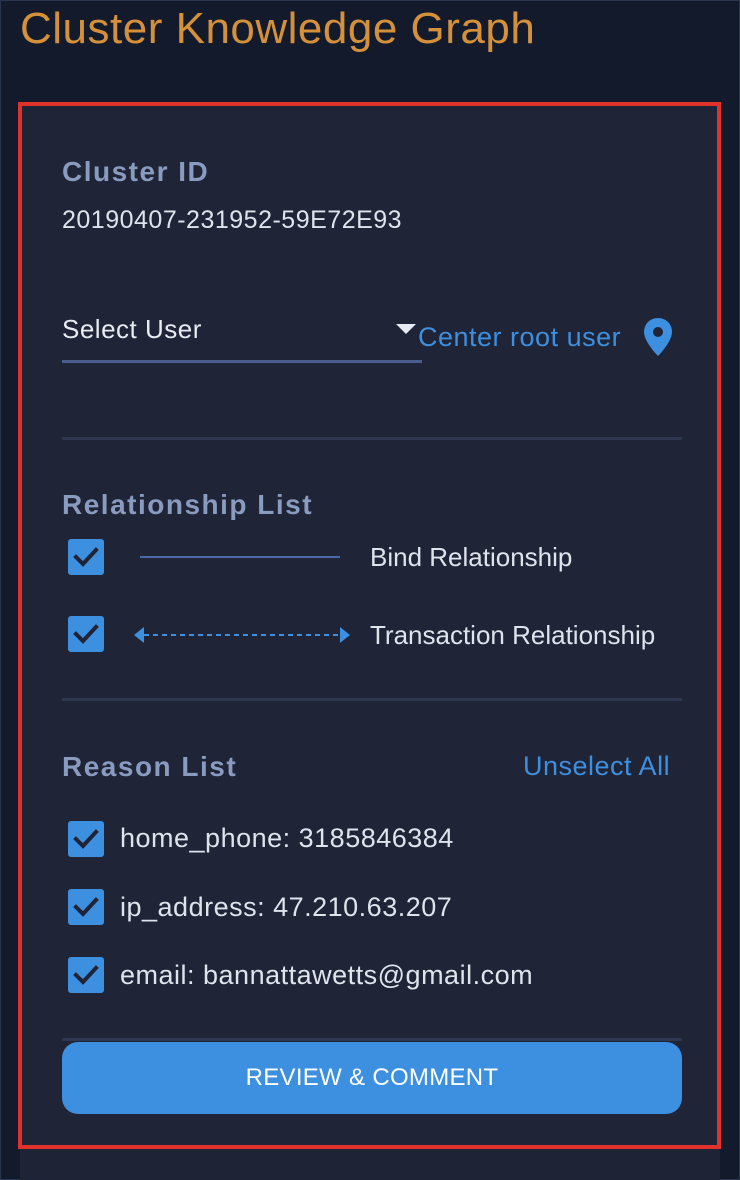 This screenshot has width=740, height=1180. I want to click on app-title: Cluster Knowledge Graph, so click(278, 28).